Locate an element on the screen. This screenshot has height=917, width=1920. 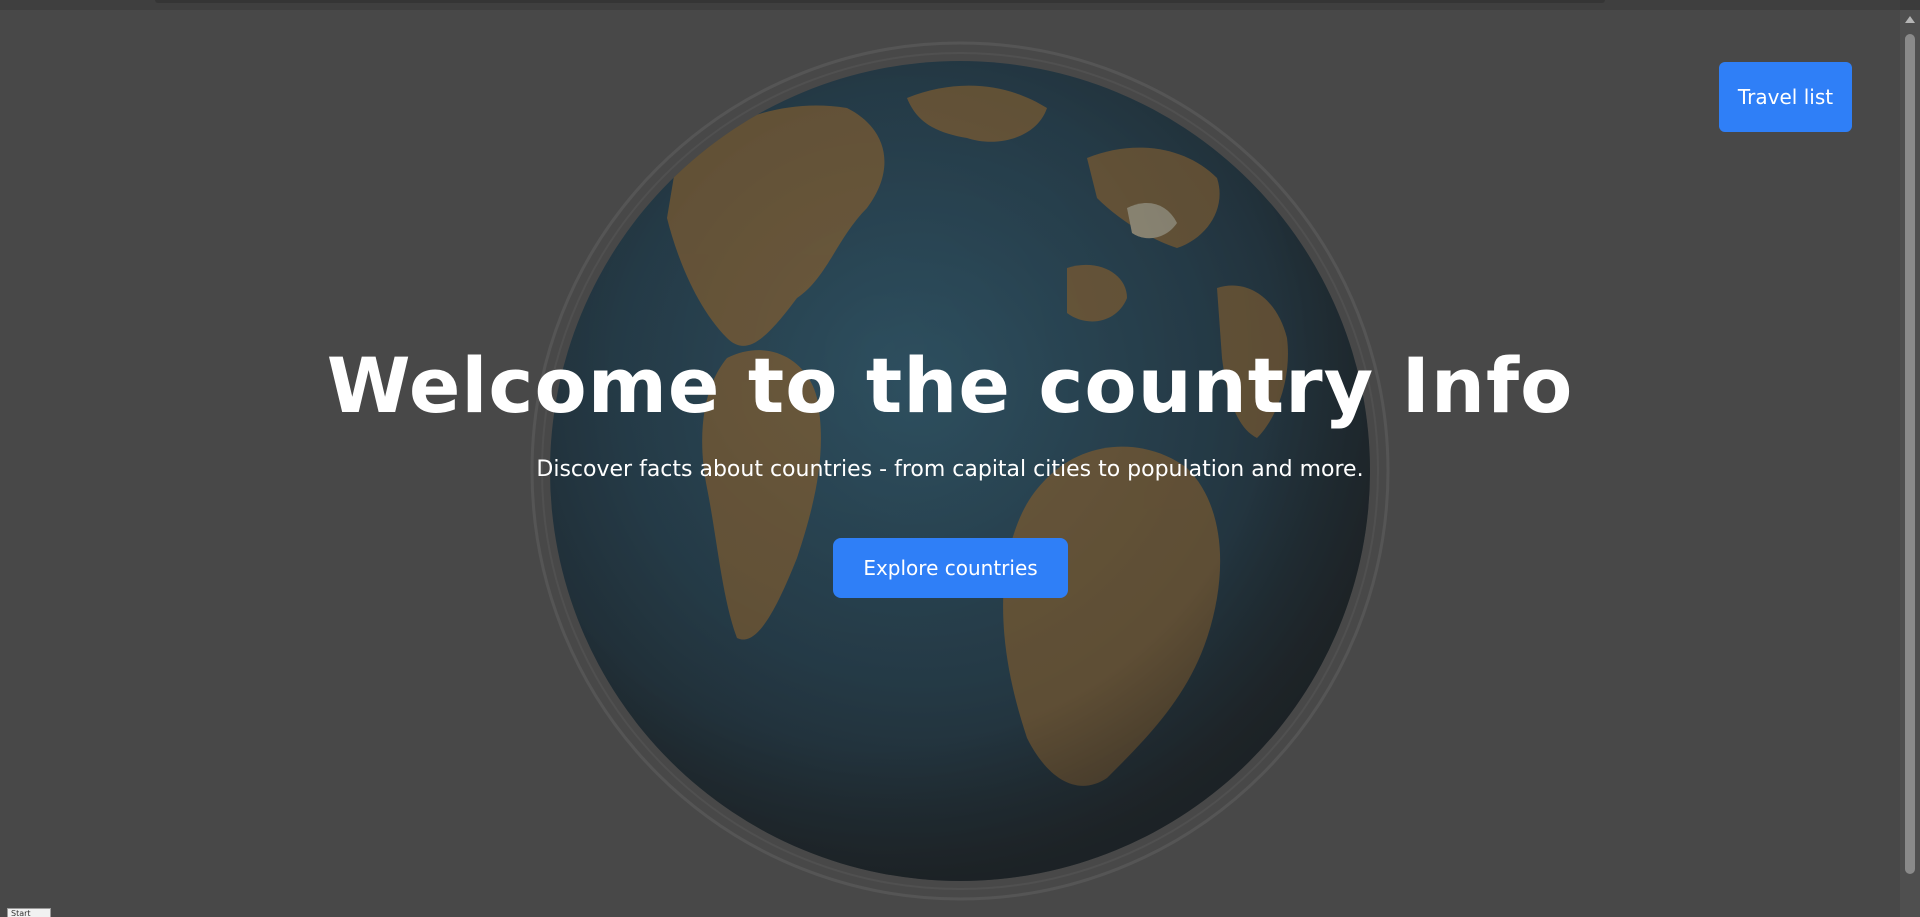
explore-countries-button: Explore countries is located at coordinates (950, 568).